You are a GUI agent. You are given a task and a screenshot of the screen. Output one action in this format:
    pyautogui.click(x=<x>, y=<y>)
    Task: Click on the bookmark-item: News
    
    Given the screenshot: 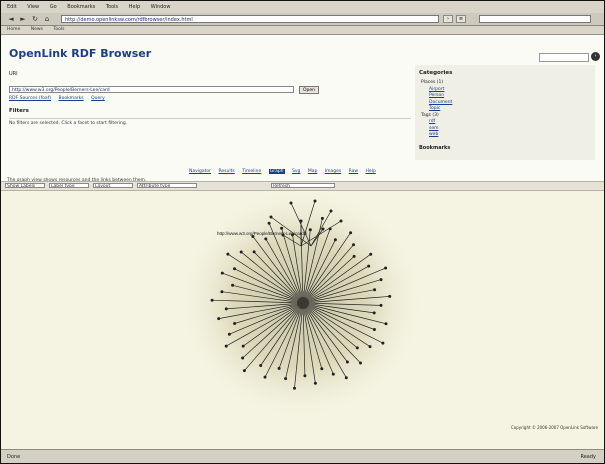 What is the action you would take?
    pyautogui.click(x=37, y=29)
    